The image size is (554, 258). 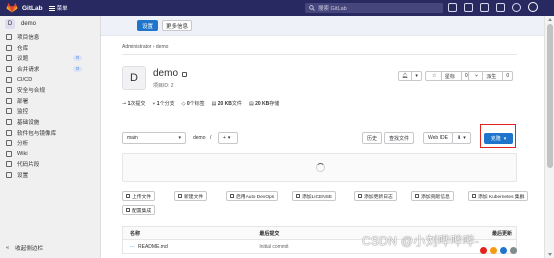 What do you see at coordinates (28, 123) in the screenshot?
I see `sidebar-item-label: 基础设施` at bounding box center [28, 123].